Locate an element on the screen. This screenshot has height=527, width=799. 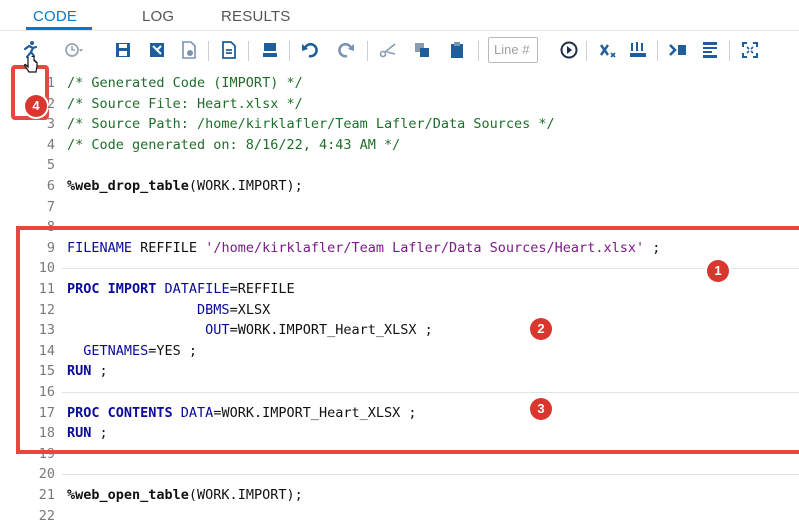
undo-icon is located at coordinates (310, 50).